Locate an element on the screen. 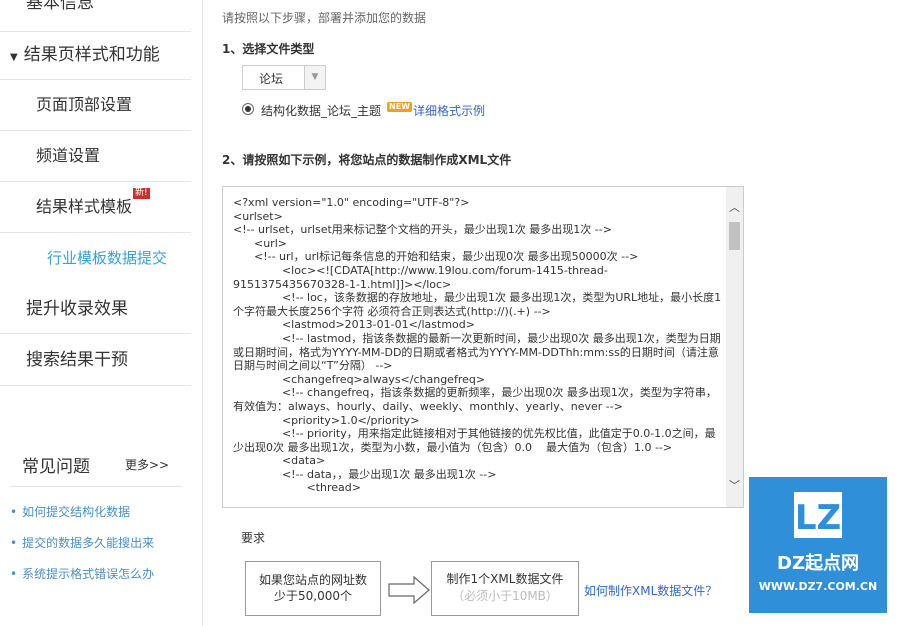 This screenshot has width=897, height=626. requirement-label: 要求 is located at coordinates (253, 538).